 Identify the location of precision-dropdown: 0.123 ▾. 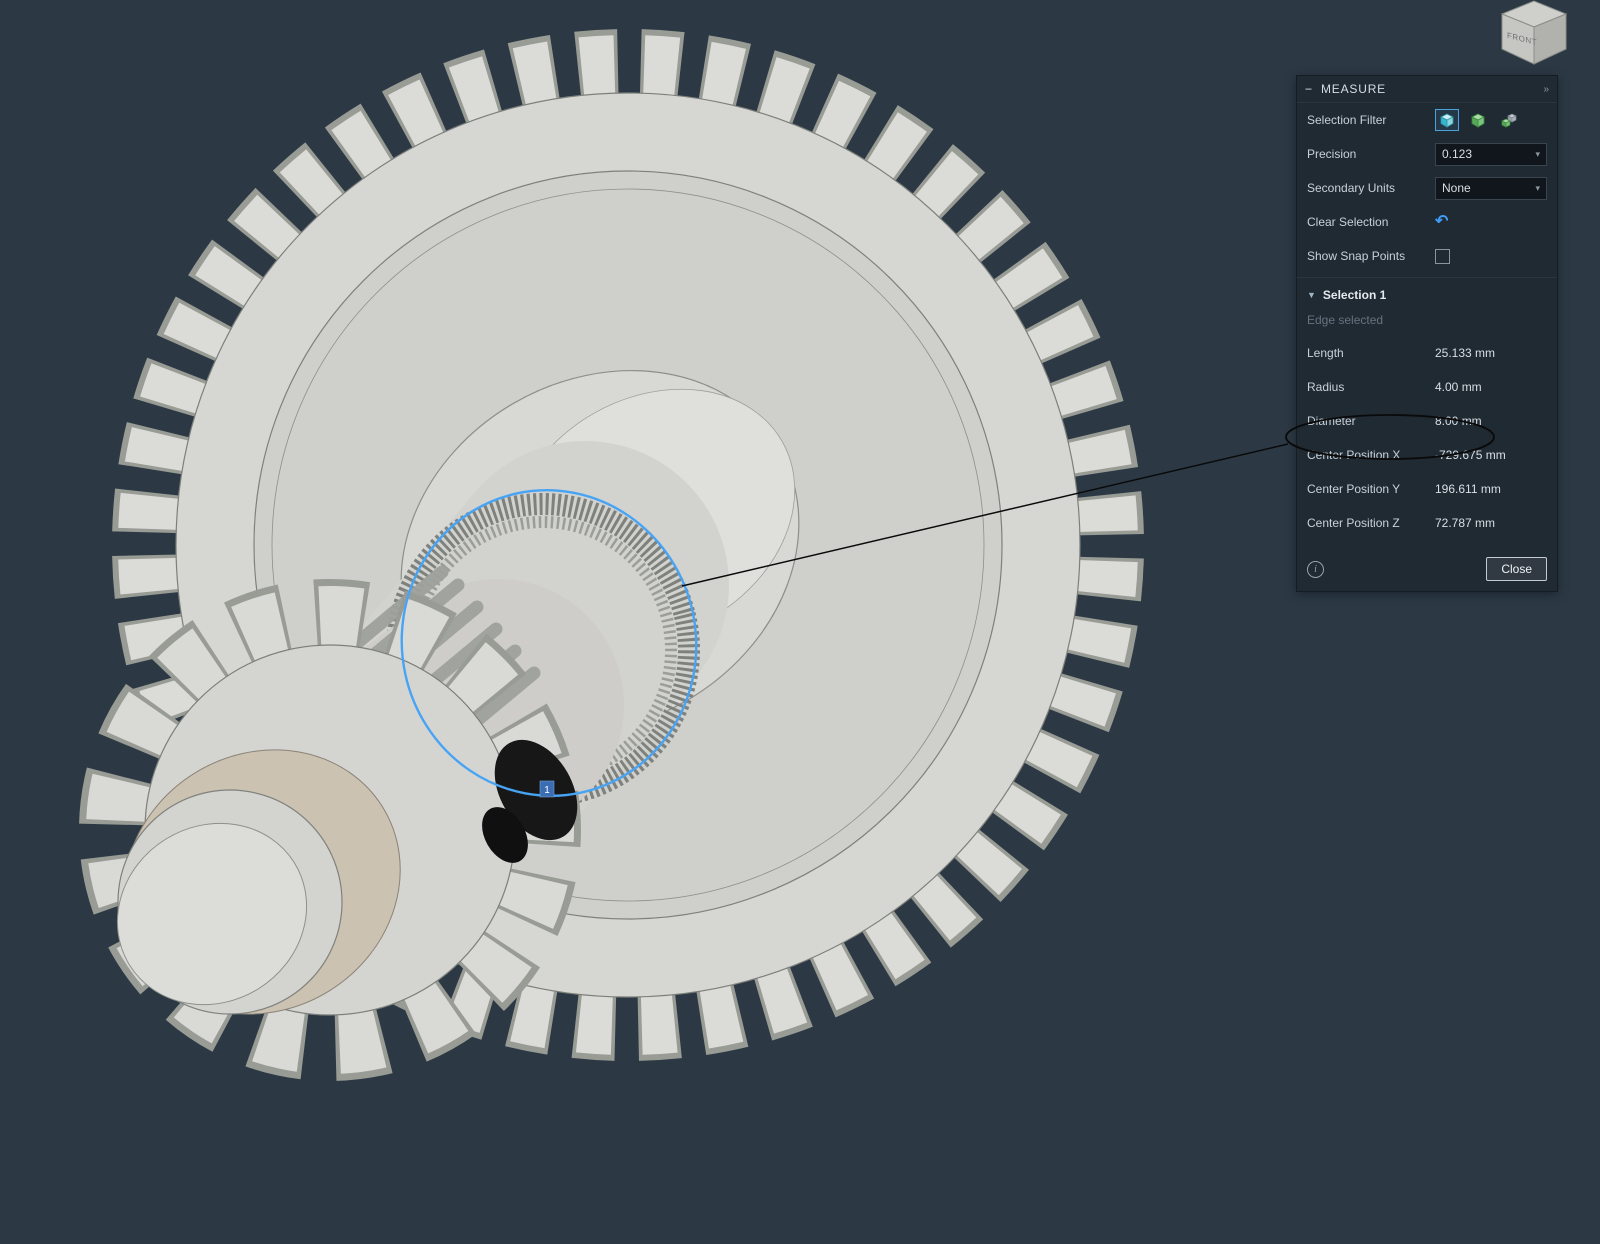
(1491, 154).